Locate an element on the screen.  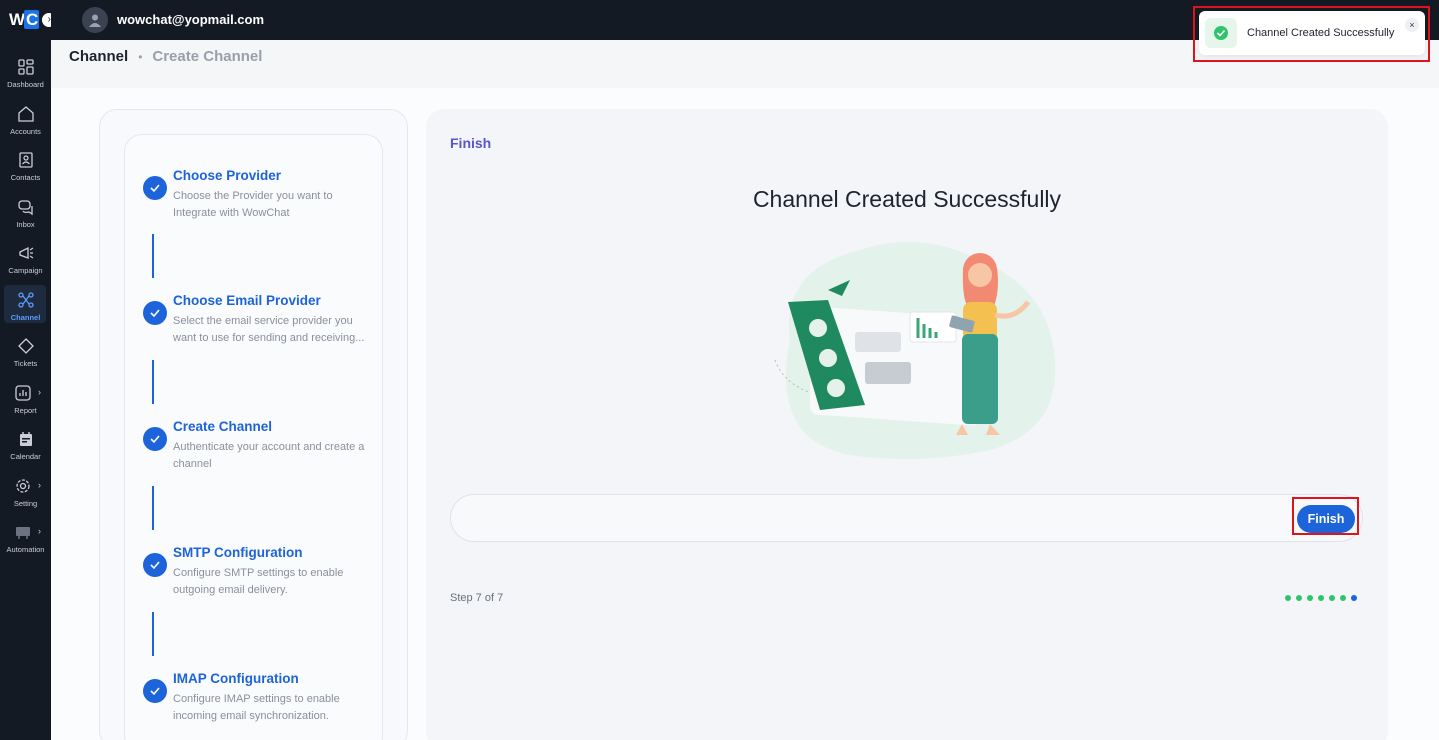
sidebar-item-label: Calendar is located at coordinates (25, 456).